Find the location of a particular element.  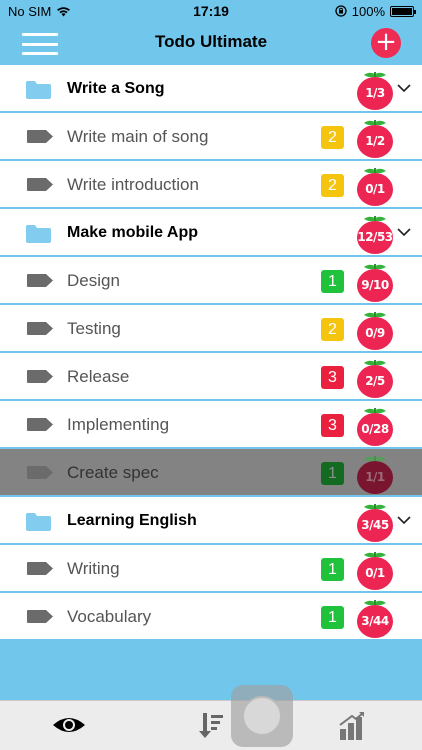

tab-bar is located at coordinates (211, 725).